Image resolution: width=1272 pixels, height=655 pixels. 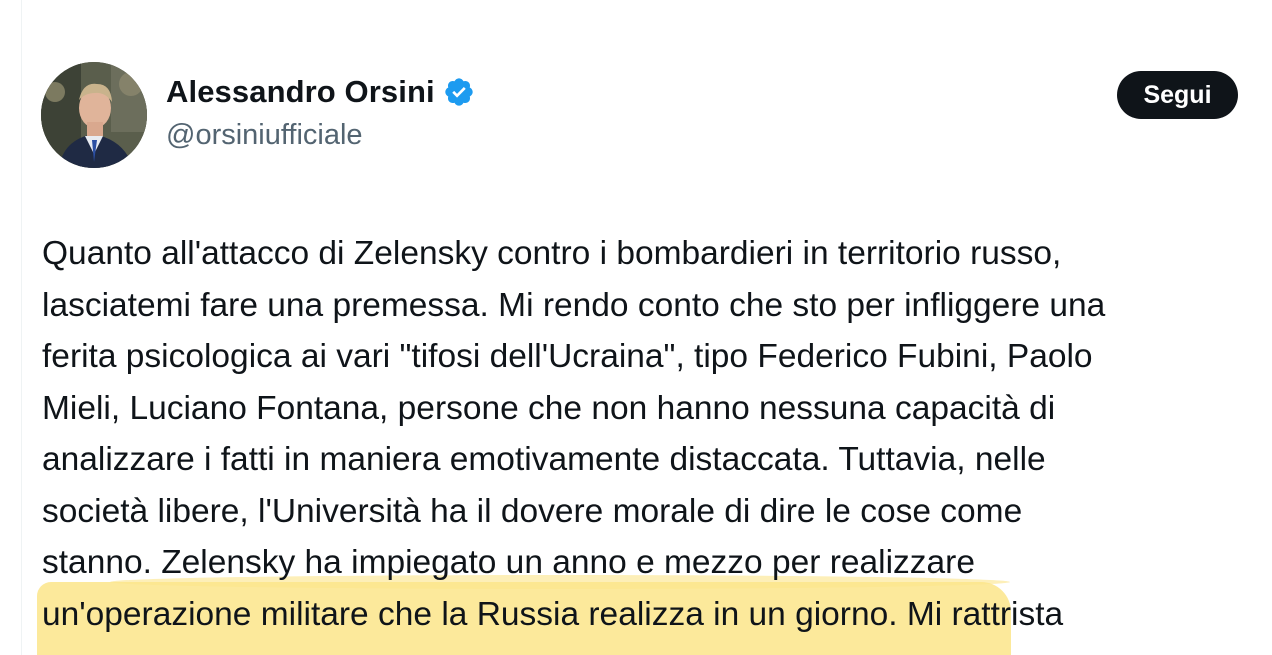 What do you see at coordinates (1177, 95) in the screenshot?
I see `follow-button: Segui` at bounding box center [1177, 95].